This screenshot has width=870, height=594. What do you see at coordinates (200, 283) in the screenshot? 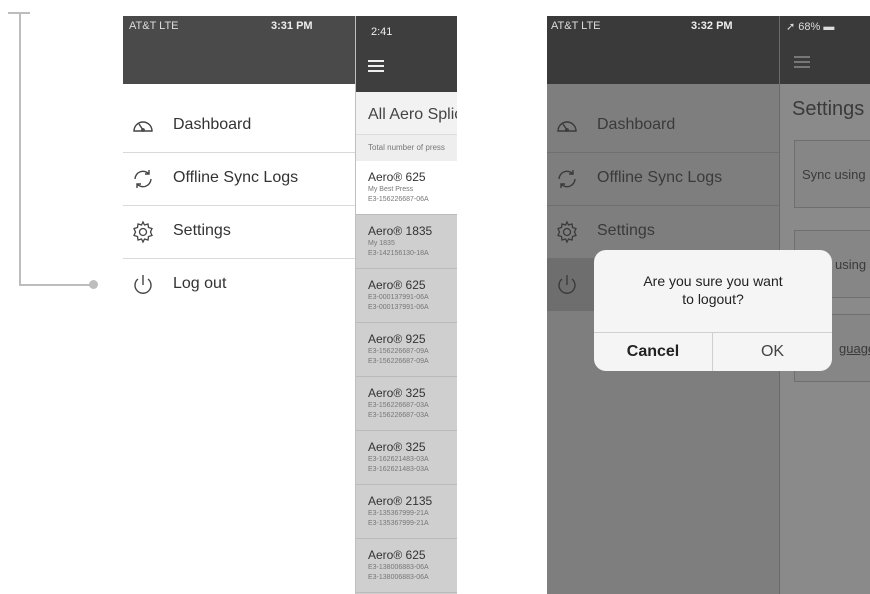
I see `menu-item-label: Log out` at bounding box center [200, 283].